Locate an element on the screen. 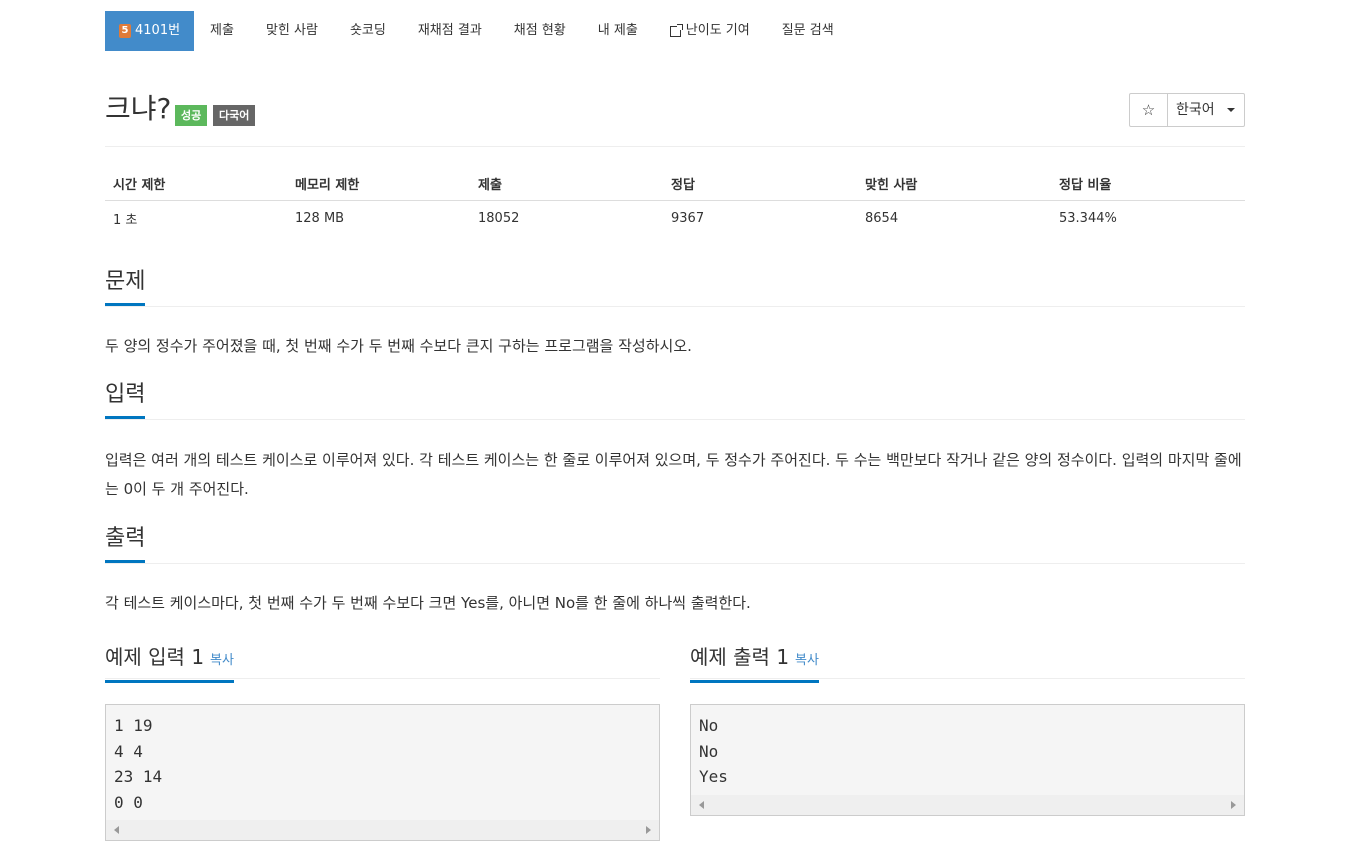  tab-submit: 제출 is located at coordinates (222, 31).